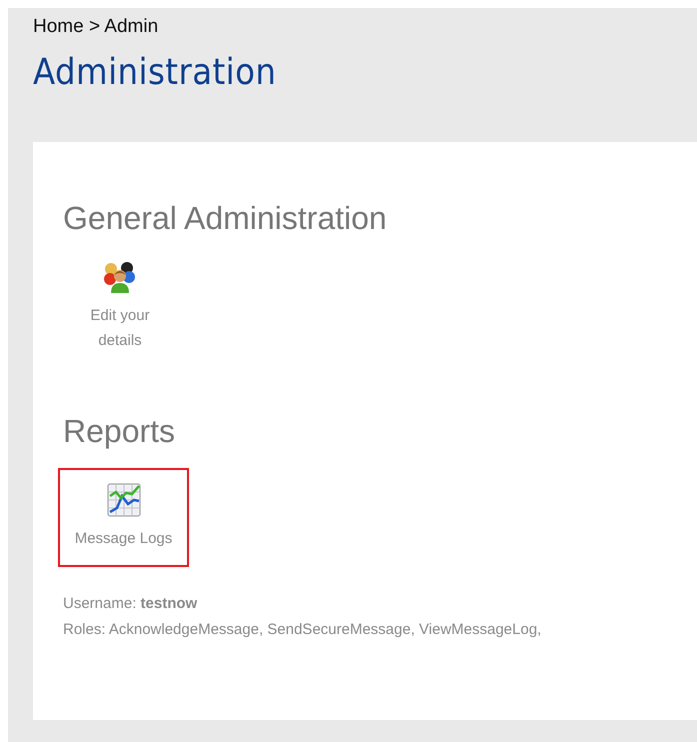 The width and height of the screenshot is (697, 742). Describe the element at coordinates (96, 27) in the screenshot. I see `breadcrumb: Home > Admin` at that location.